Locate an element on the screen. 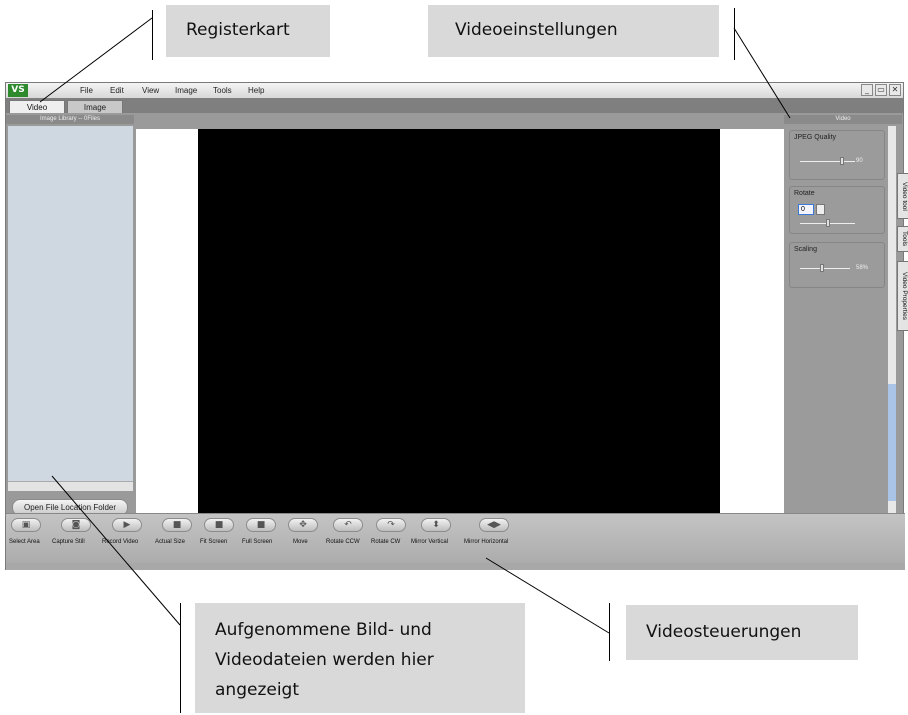 The width and height of the screenshot is (908, 715). tab-video: Video is located at coordinates (37, 106).